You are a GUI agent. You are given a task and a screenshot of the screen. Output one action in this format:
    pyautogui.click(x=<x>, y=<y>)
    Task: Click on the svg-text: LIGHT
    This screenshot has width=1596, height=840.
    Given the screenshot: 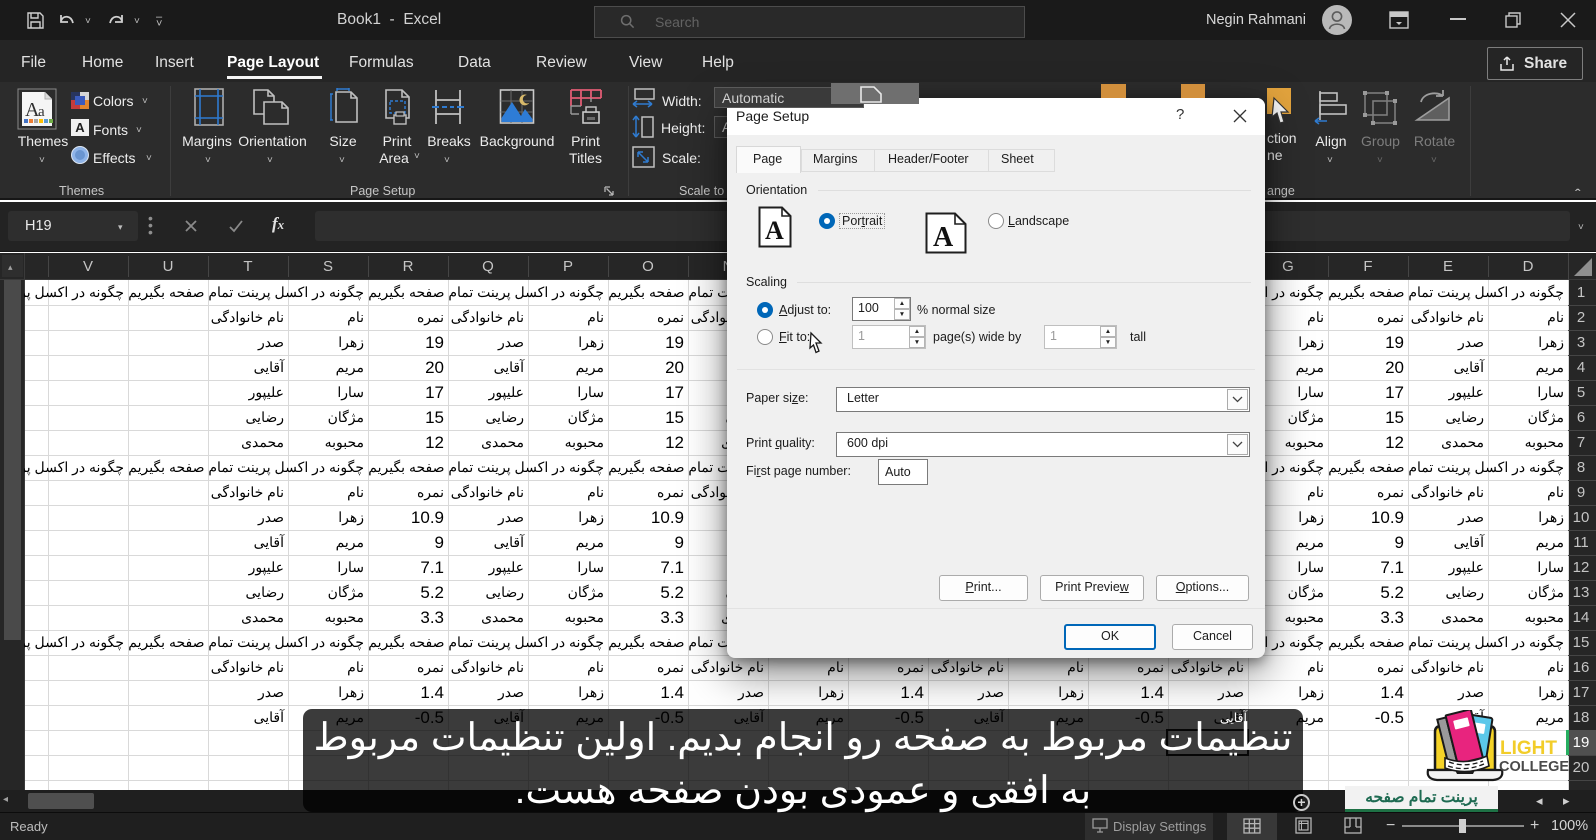 What is the action you would take?
    pyautogui.click(x=1528, y=748)
    